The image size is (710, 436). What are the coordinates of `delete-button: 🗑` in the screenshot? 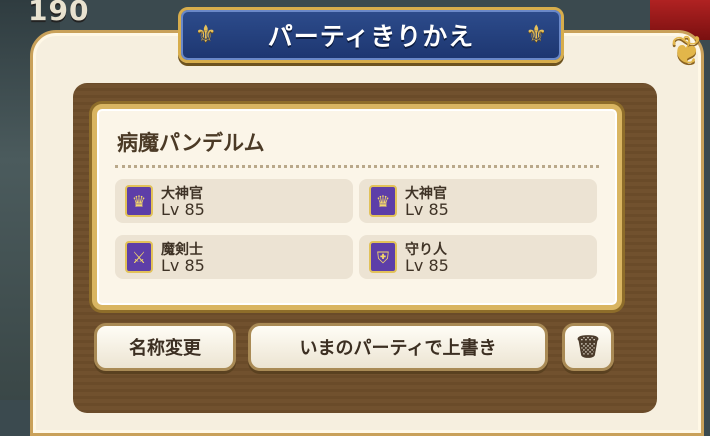 It's located at (588, 347).